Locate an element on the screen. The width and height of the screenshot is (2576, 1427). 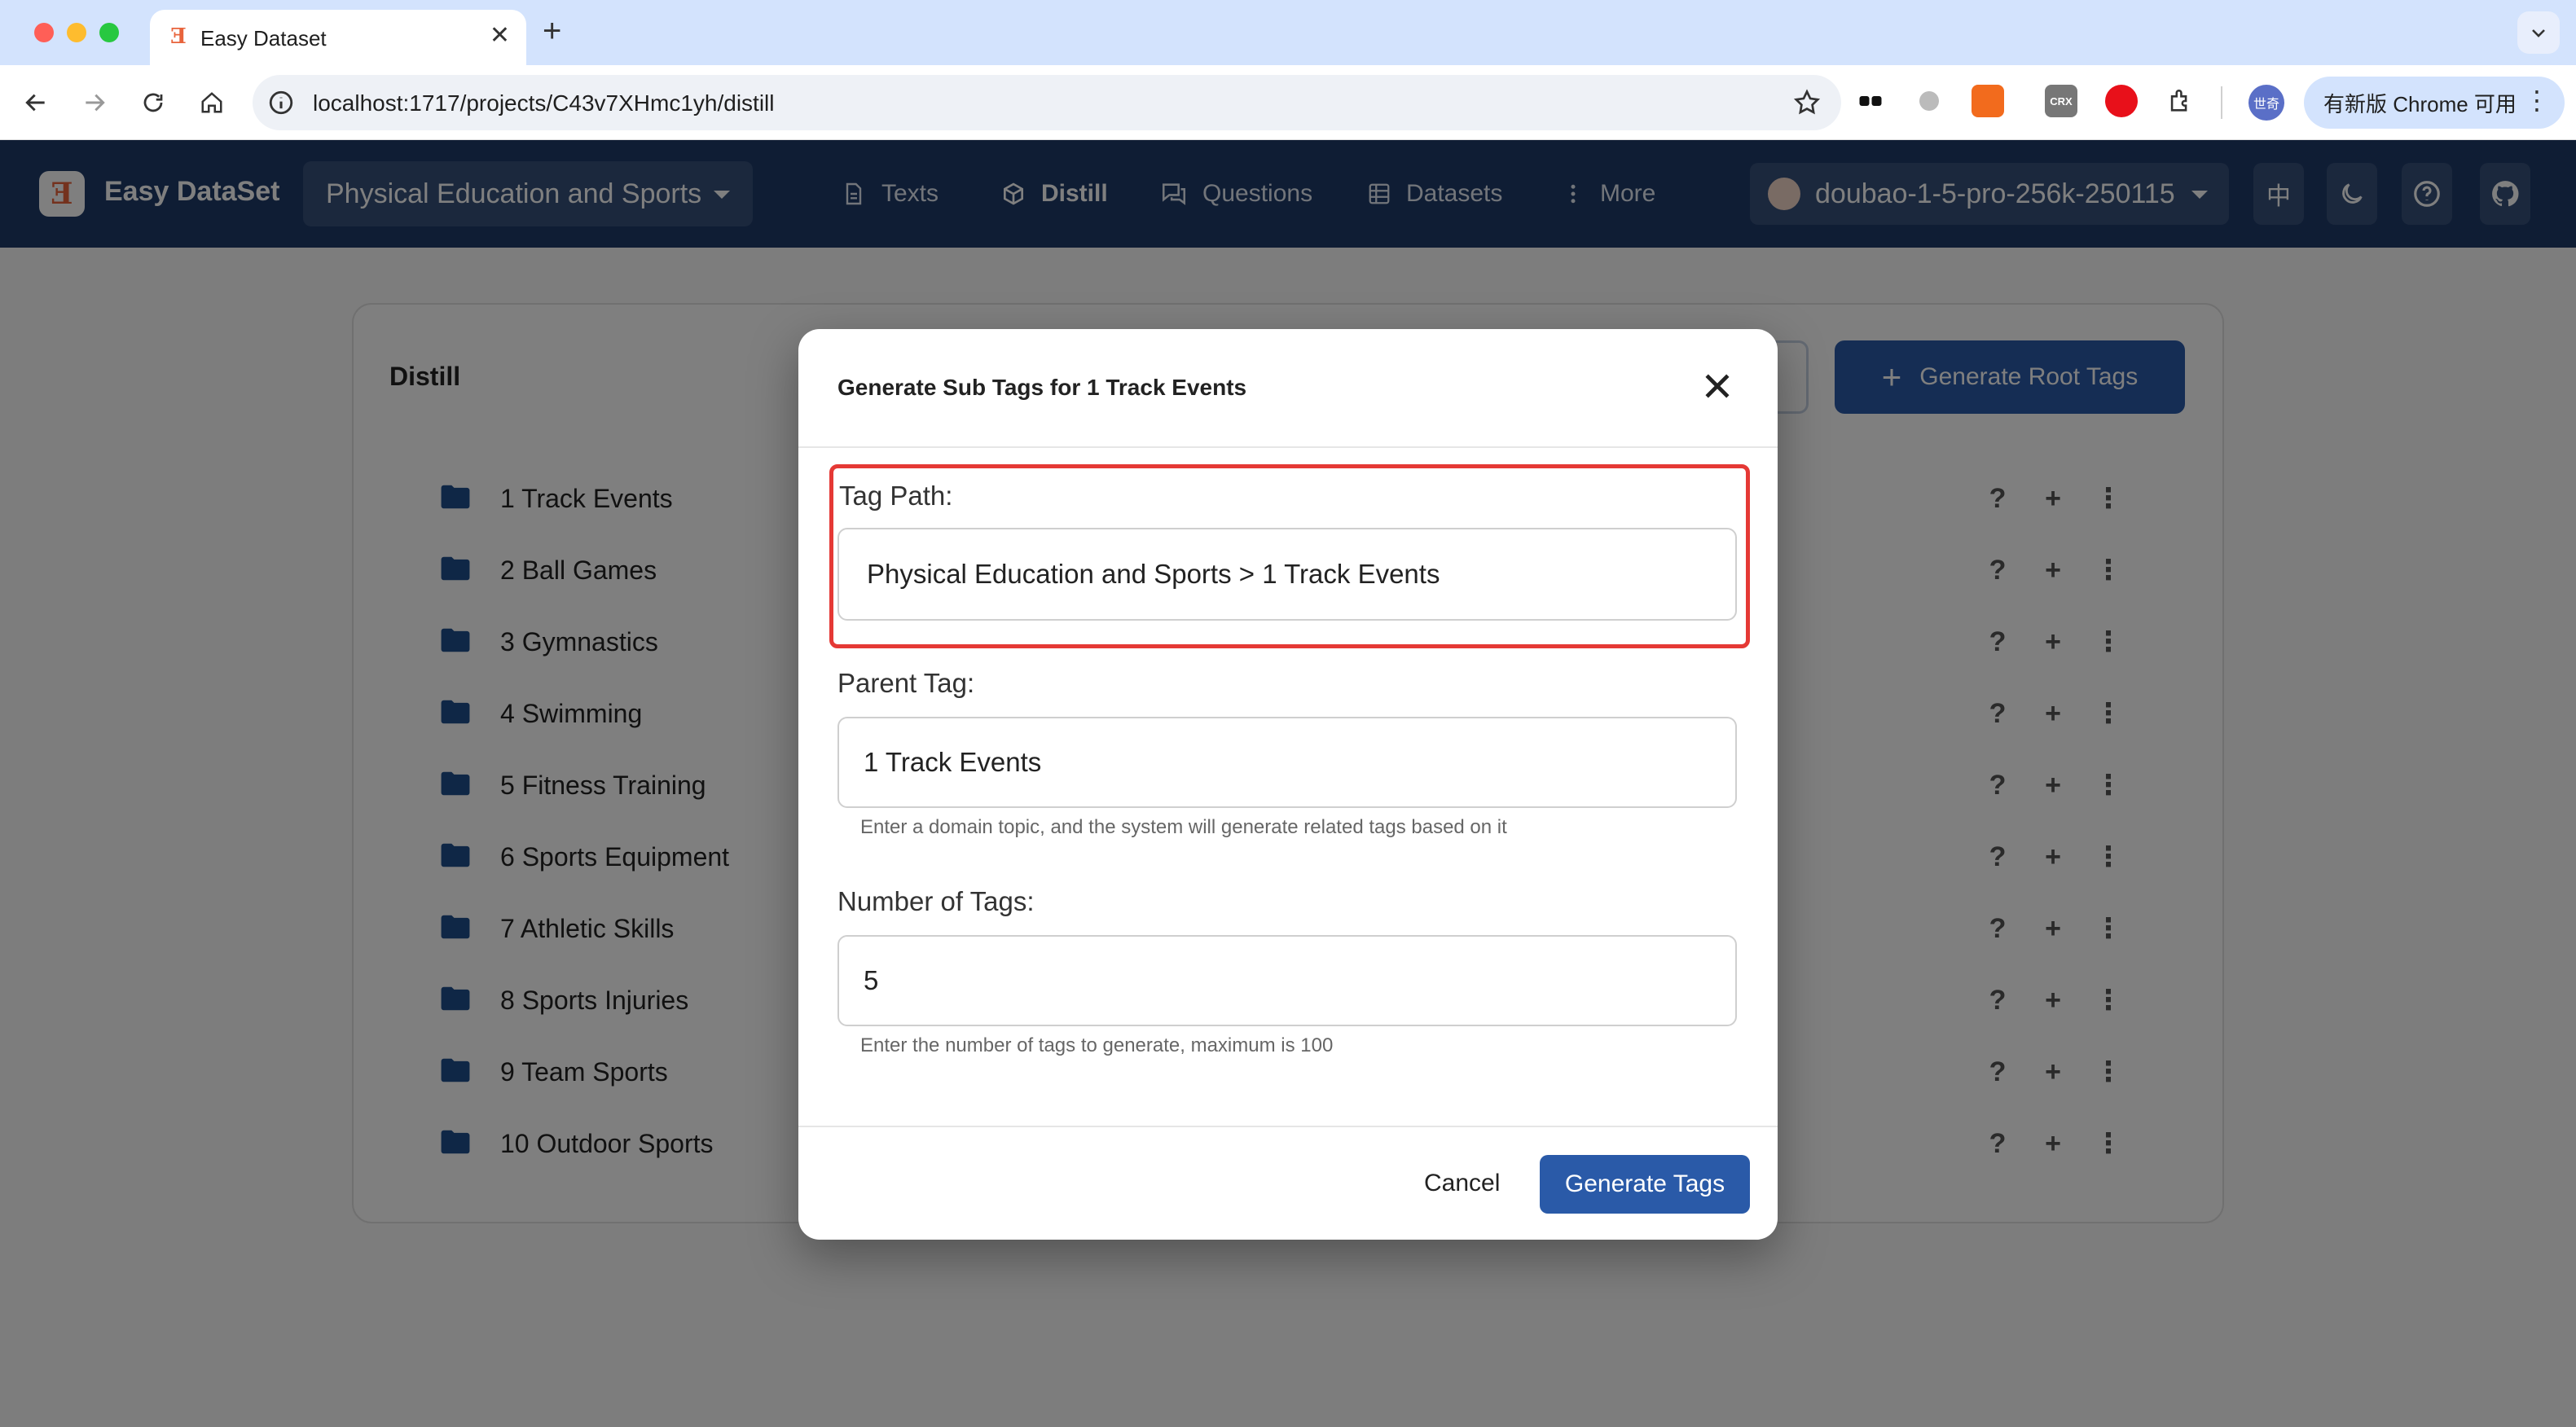
browser-tab-strip: Ǝ Easy Dataset ✕ + is located at coordinates (1288, 32).